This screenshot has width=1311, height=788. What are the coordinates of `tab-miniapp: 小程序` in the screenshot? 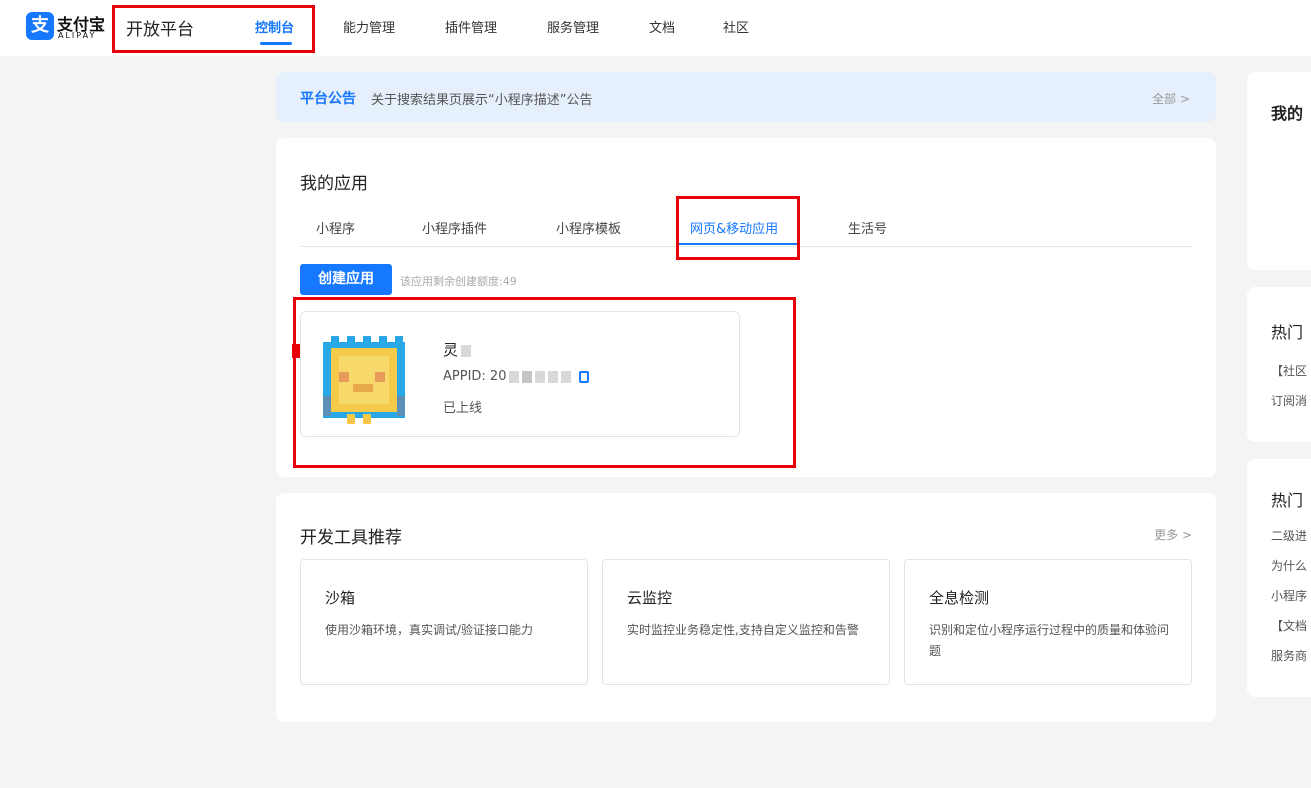 It's located at (335, 227).